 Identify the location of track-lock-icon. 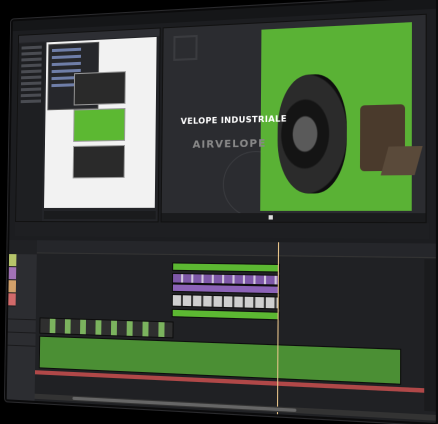
(13, 260).